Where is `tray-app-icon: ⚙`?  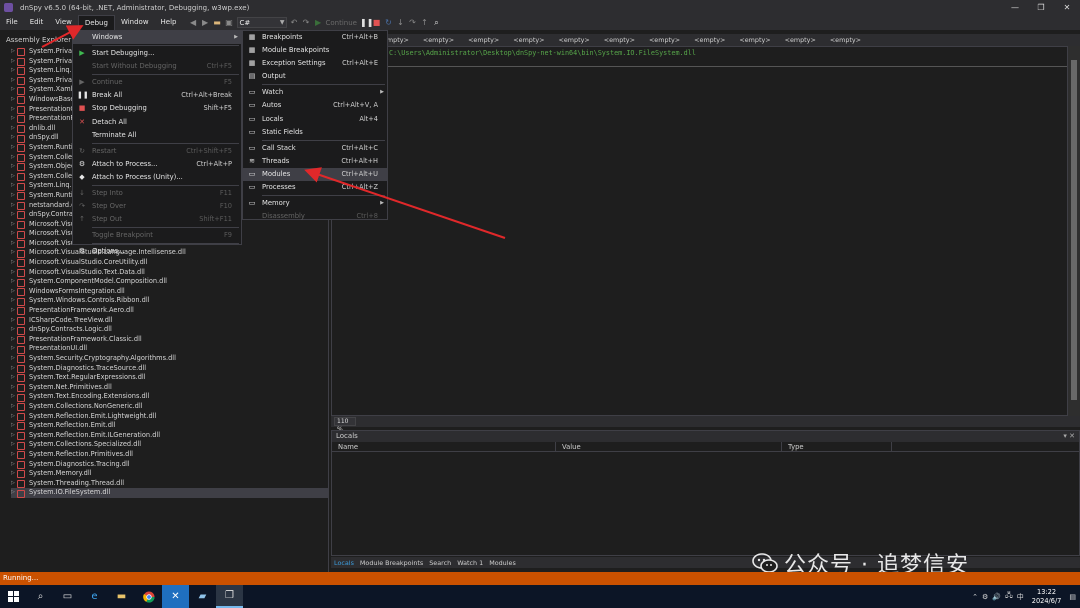 tray-app-icon: ⚙ is located at coordinates (985, 597).